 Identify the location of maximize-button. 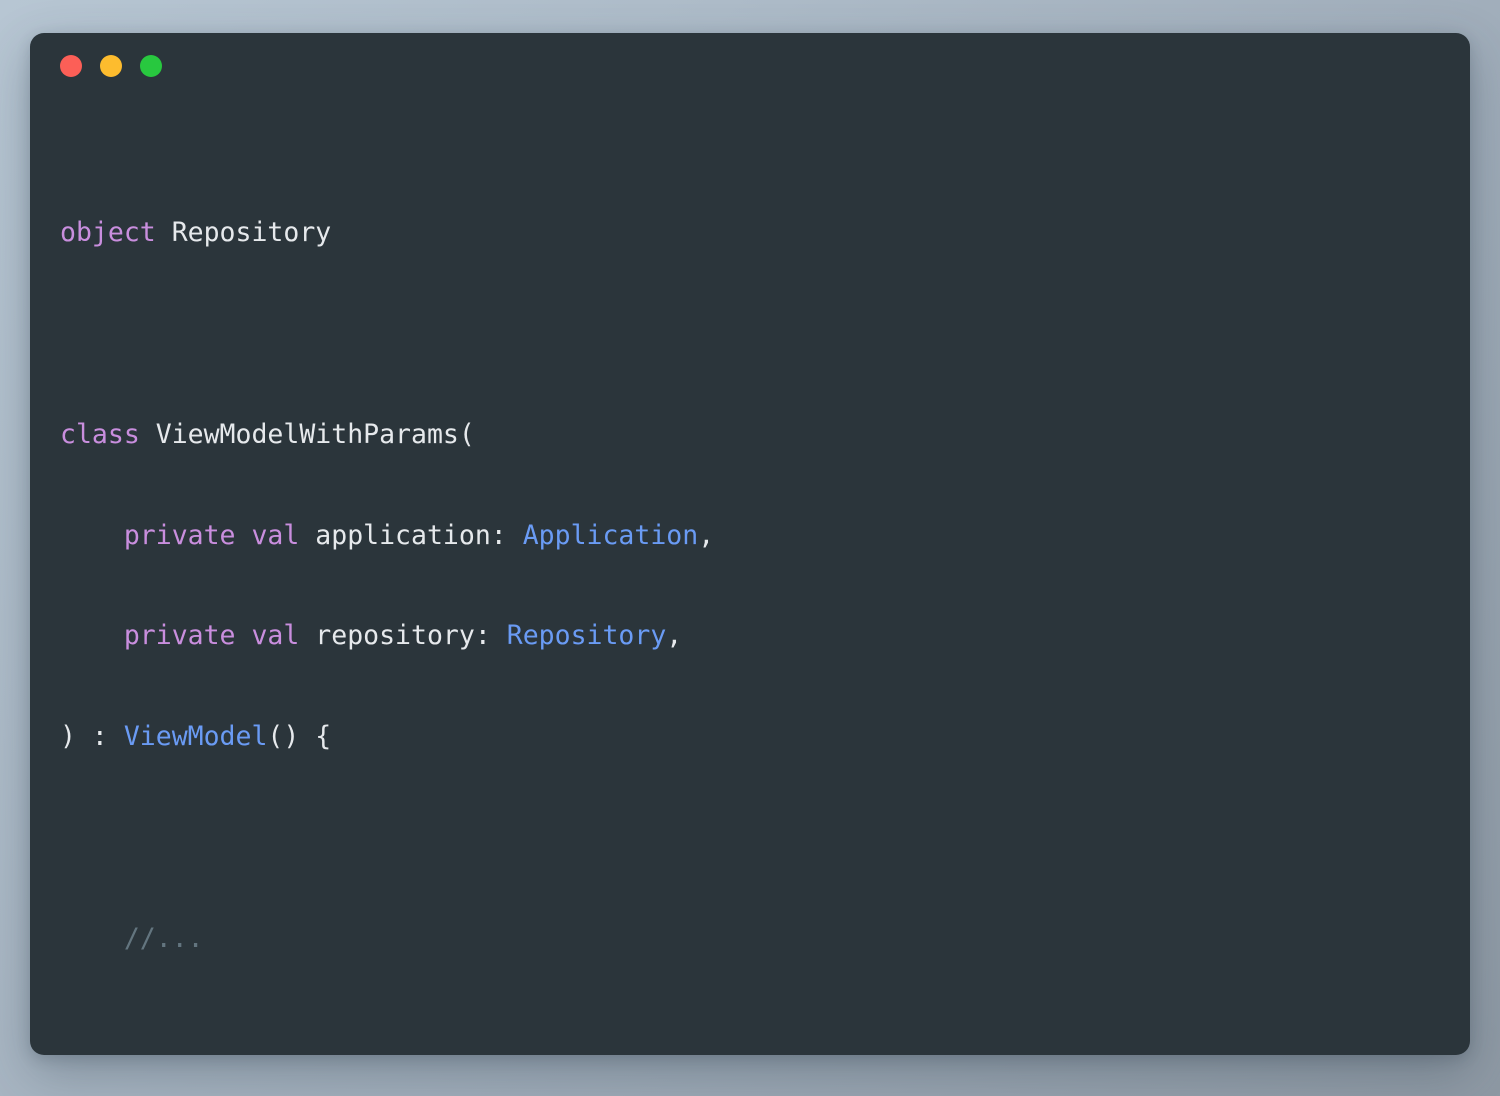
(151, 66).